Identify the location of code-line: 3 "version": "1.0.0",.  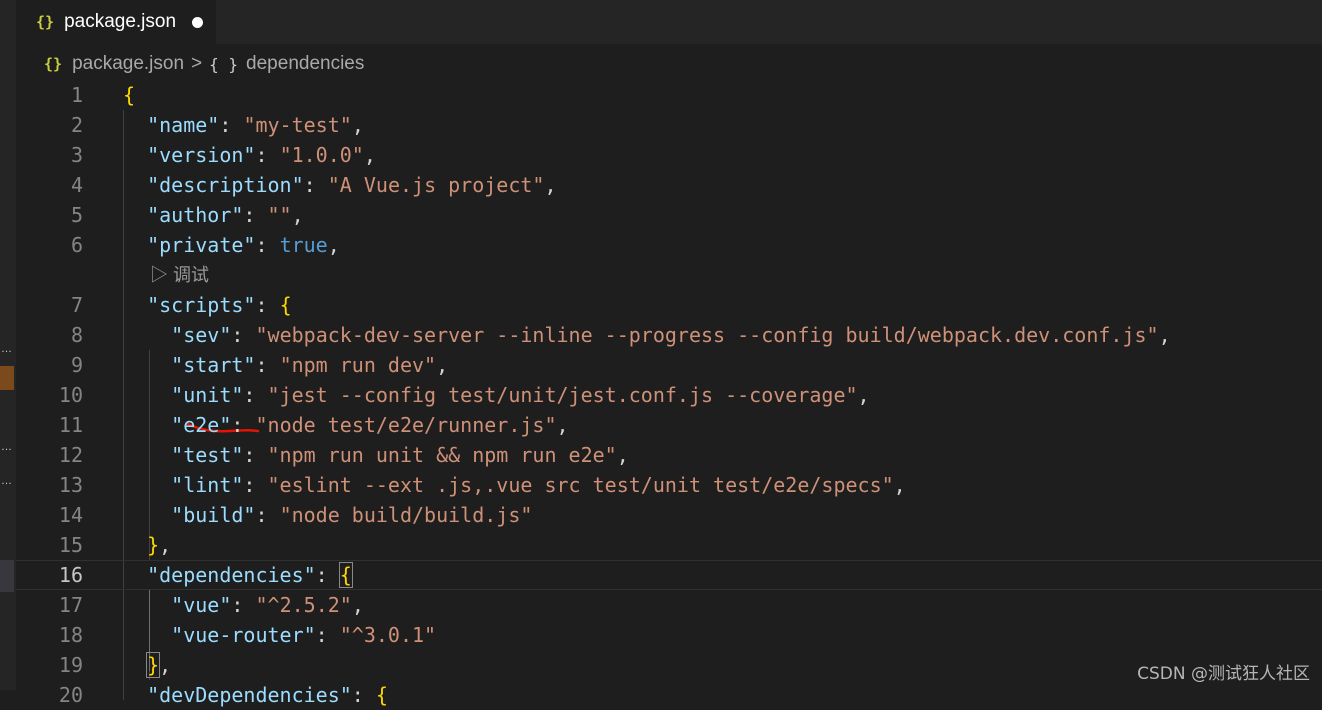
(669, 155).